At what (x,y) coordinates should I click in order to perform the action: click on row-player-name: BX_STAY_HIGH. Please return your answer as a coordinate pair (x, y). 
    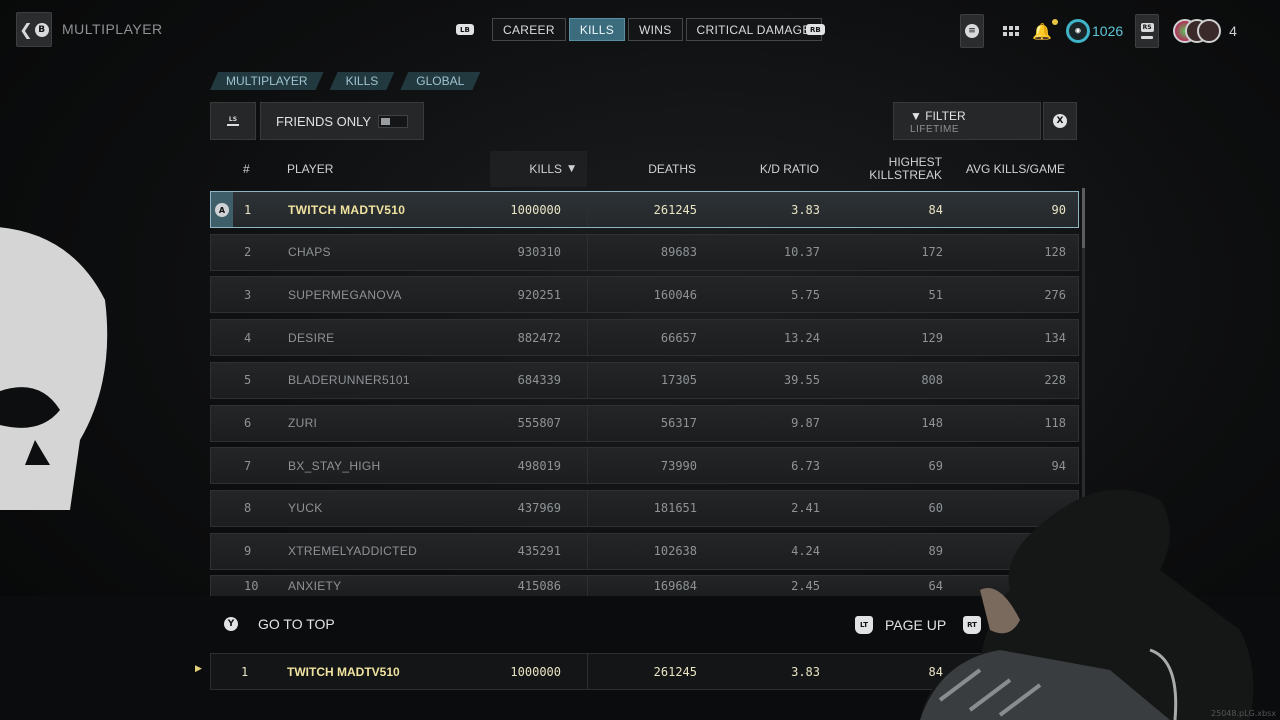
    Looking at the image, I should click on (334, 465).